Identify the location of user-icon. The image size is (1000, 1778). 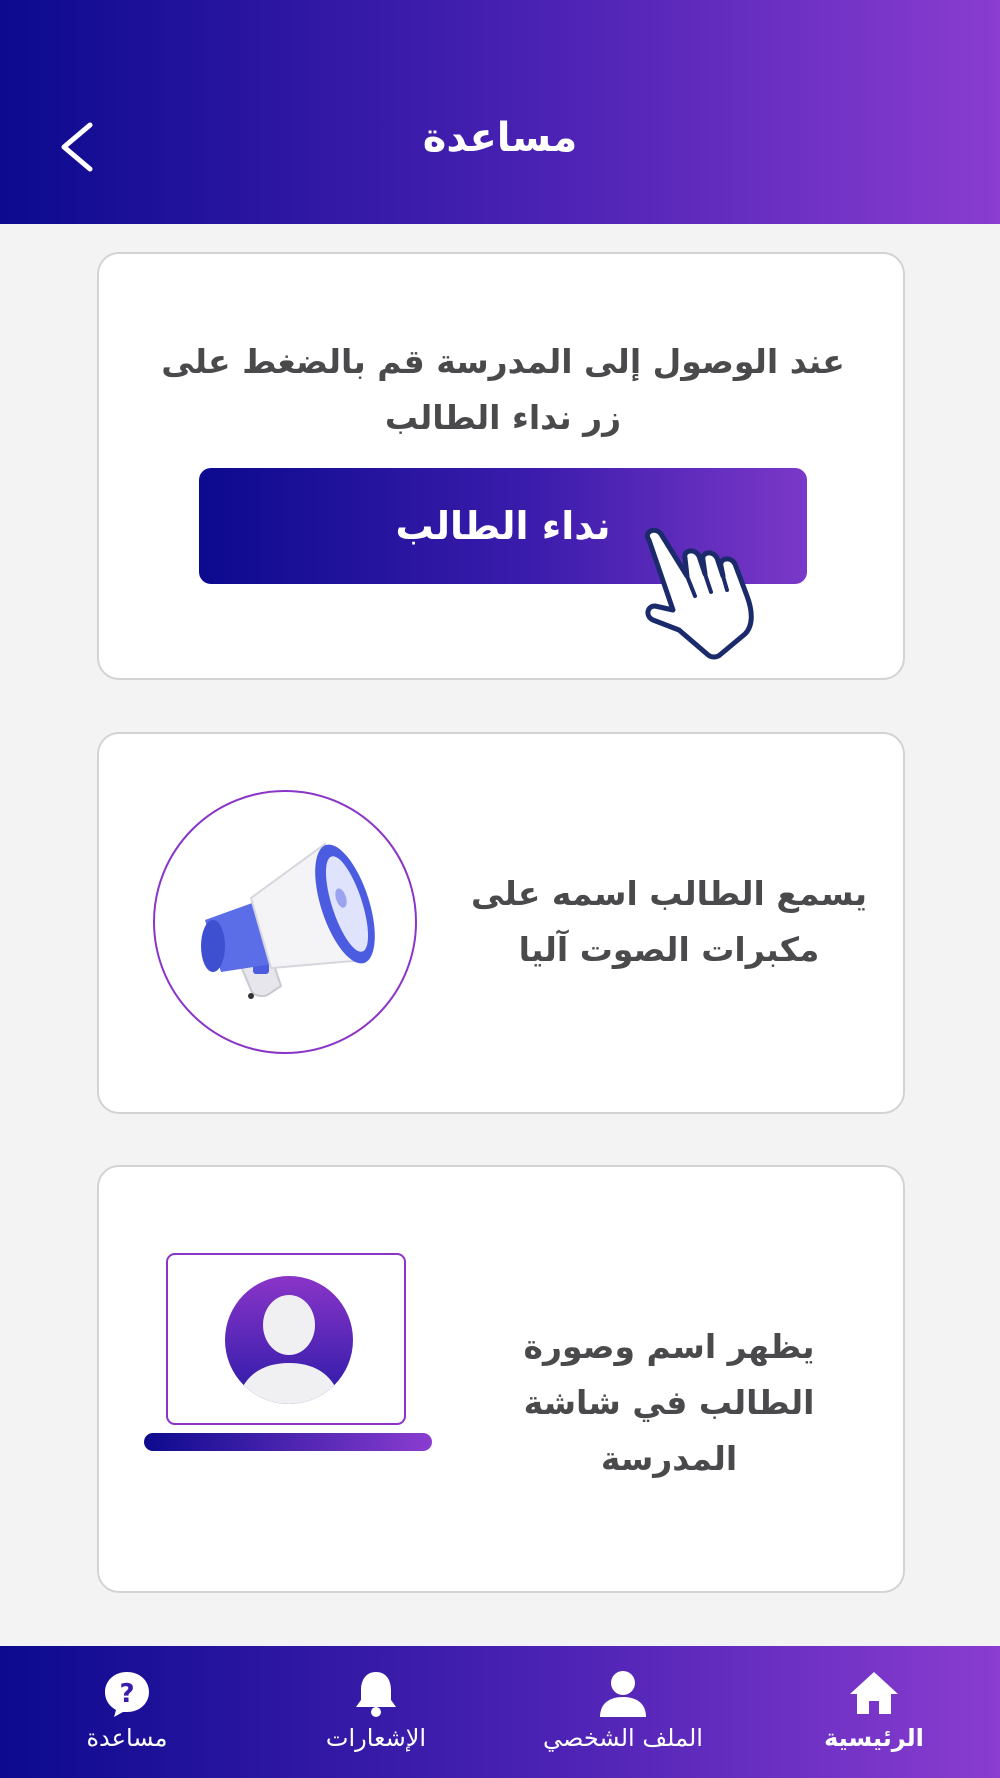
(623, 1694).